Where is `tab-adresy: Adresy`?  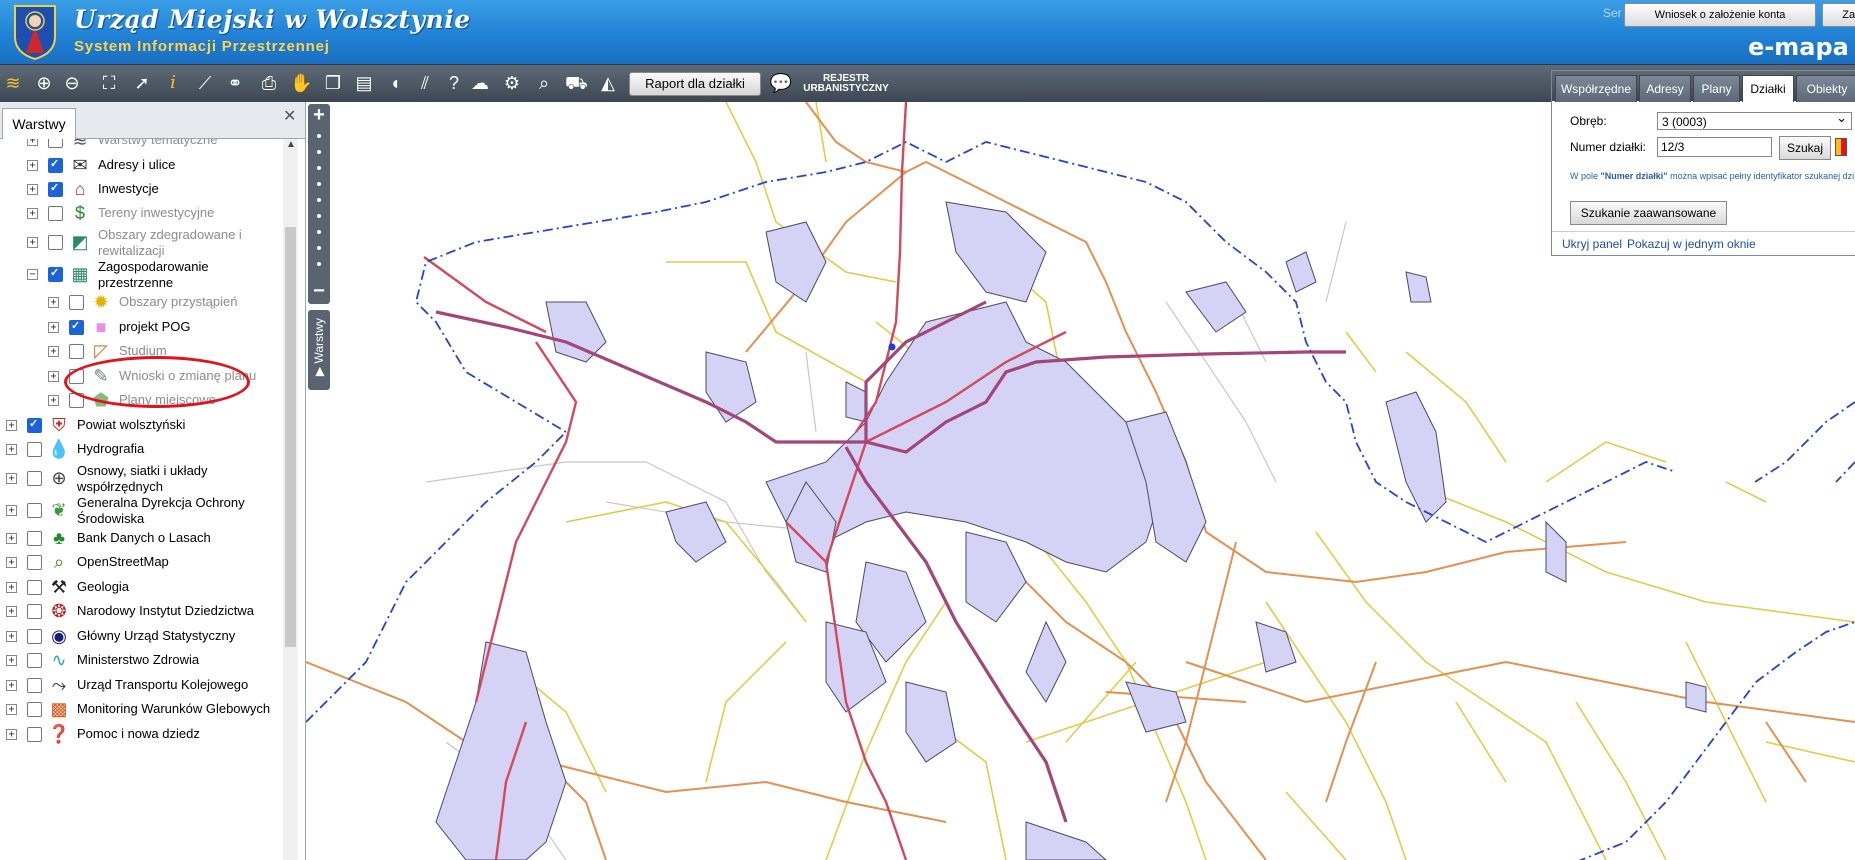 tab-adresy: Adresy is located at coordinates (1665, 88).